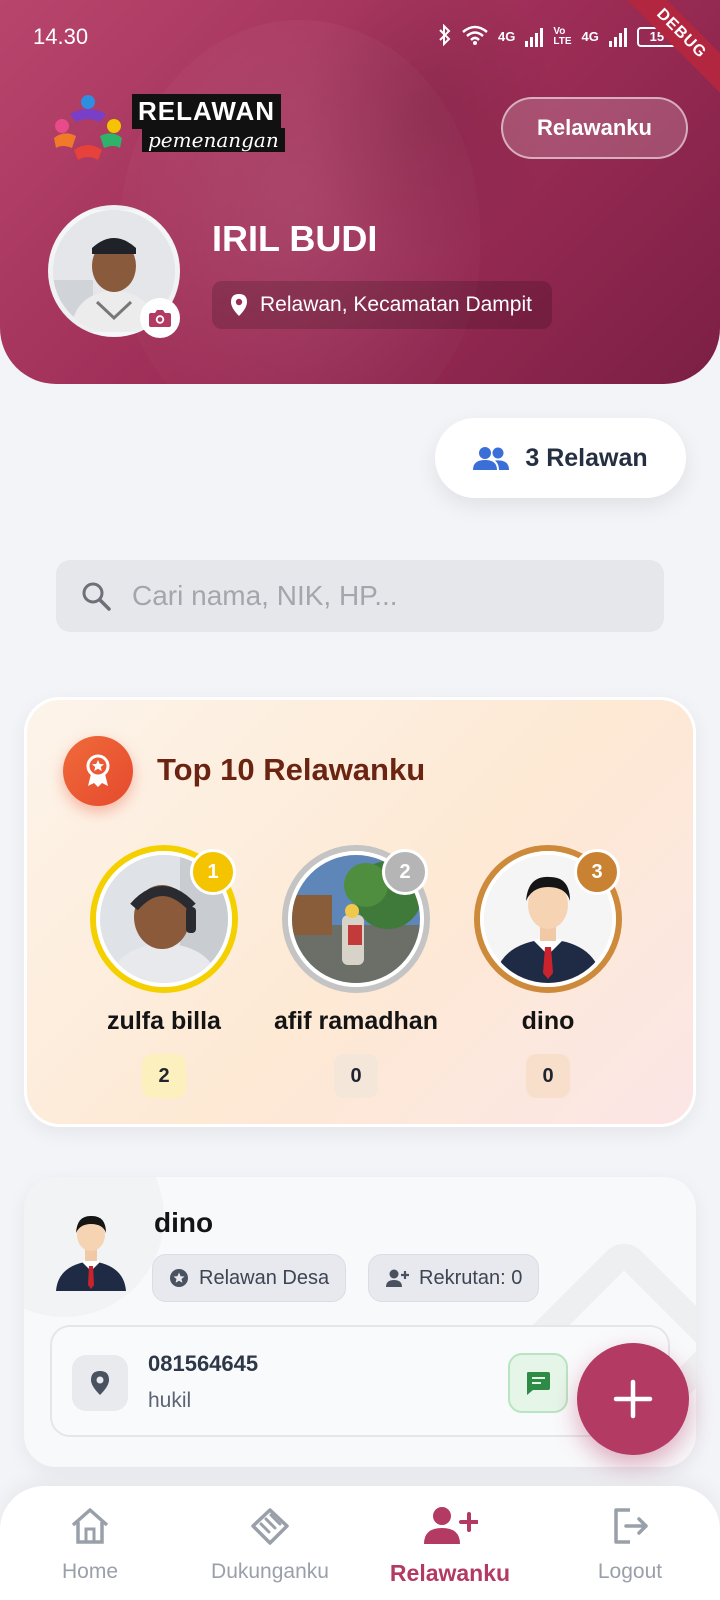 This screenshot has width=720, height=1600. Describe the element at coordinates (164, 919) in the screenshot. I see `podium-avatar-1: 1` at that location.